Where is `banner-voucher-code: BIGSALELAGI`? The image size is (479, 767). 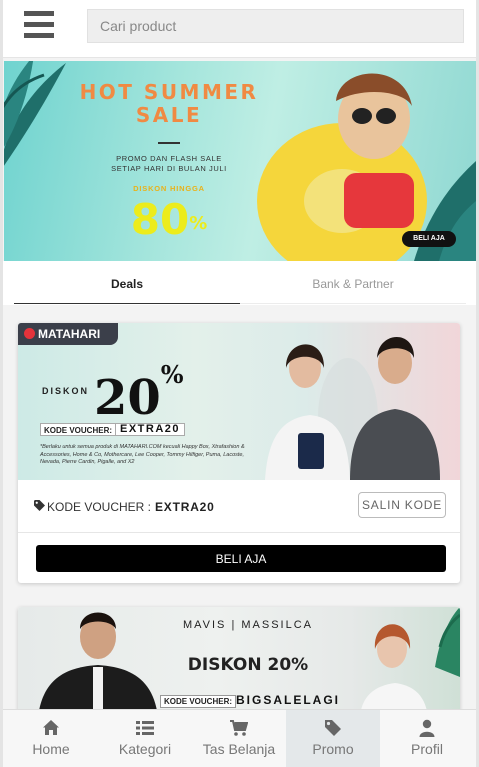
banner-voucher-code: BIGSALELAGI is located at coordinates (288, 700).